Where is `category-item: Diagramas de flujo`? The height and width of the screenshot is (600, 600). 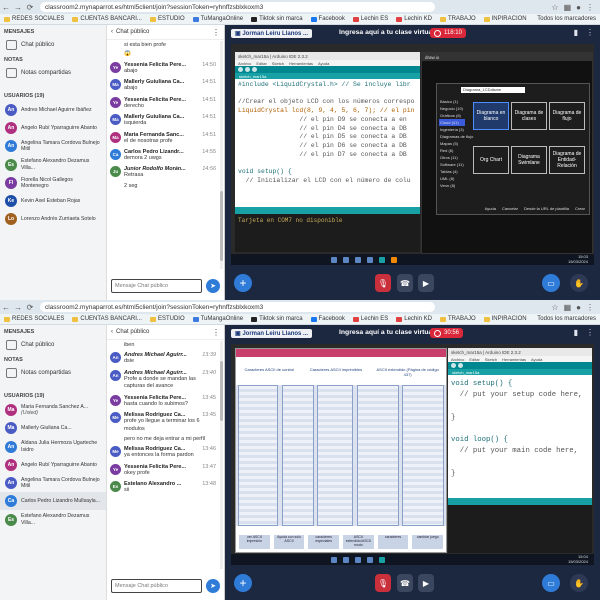
category-item: Diagramas de flujo is located at coordinates (456, 136).